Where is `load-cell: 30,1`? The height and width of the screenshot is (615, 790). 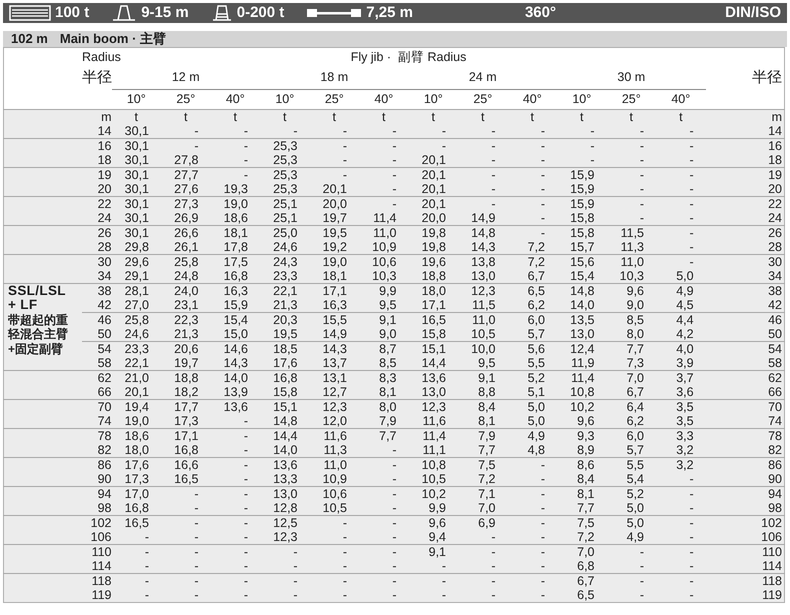 load-cell: 30,1 is located at coordinates (137, 203).